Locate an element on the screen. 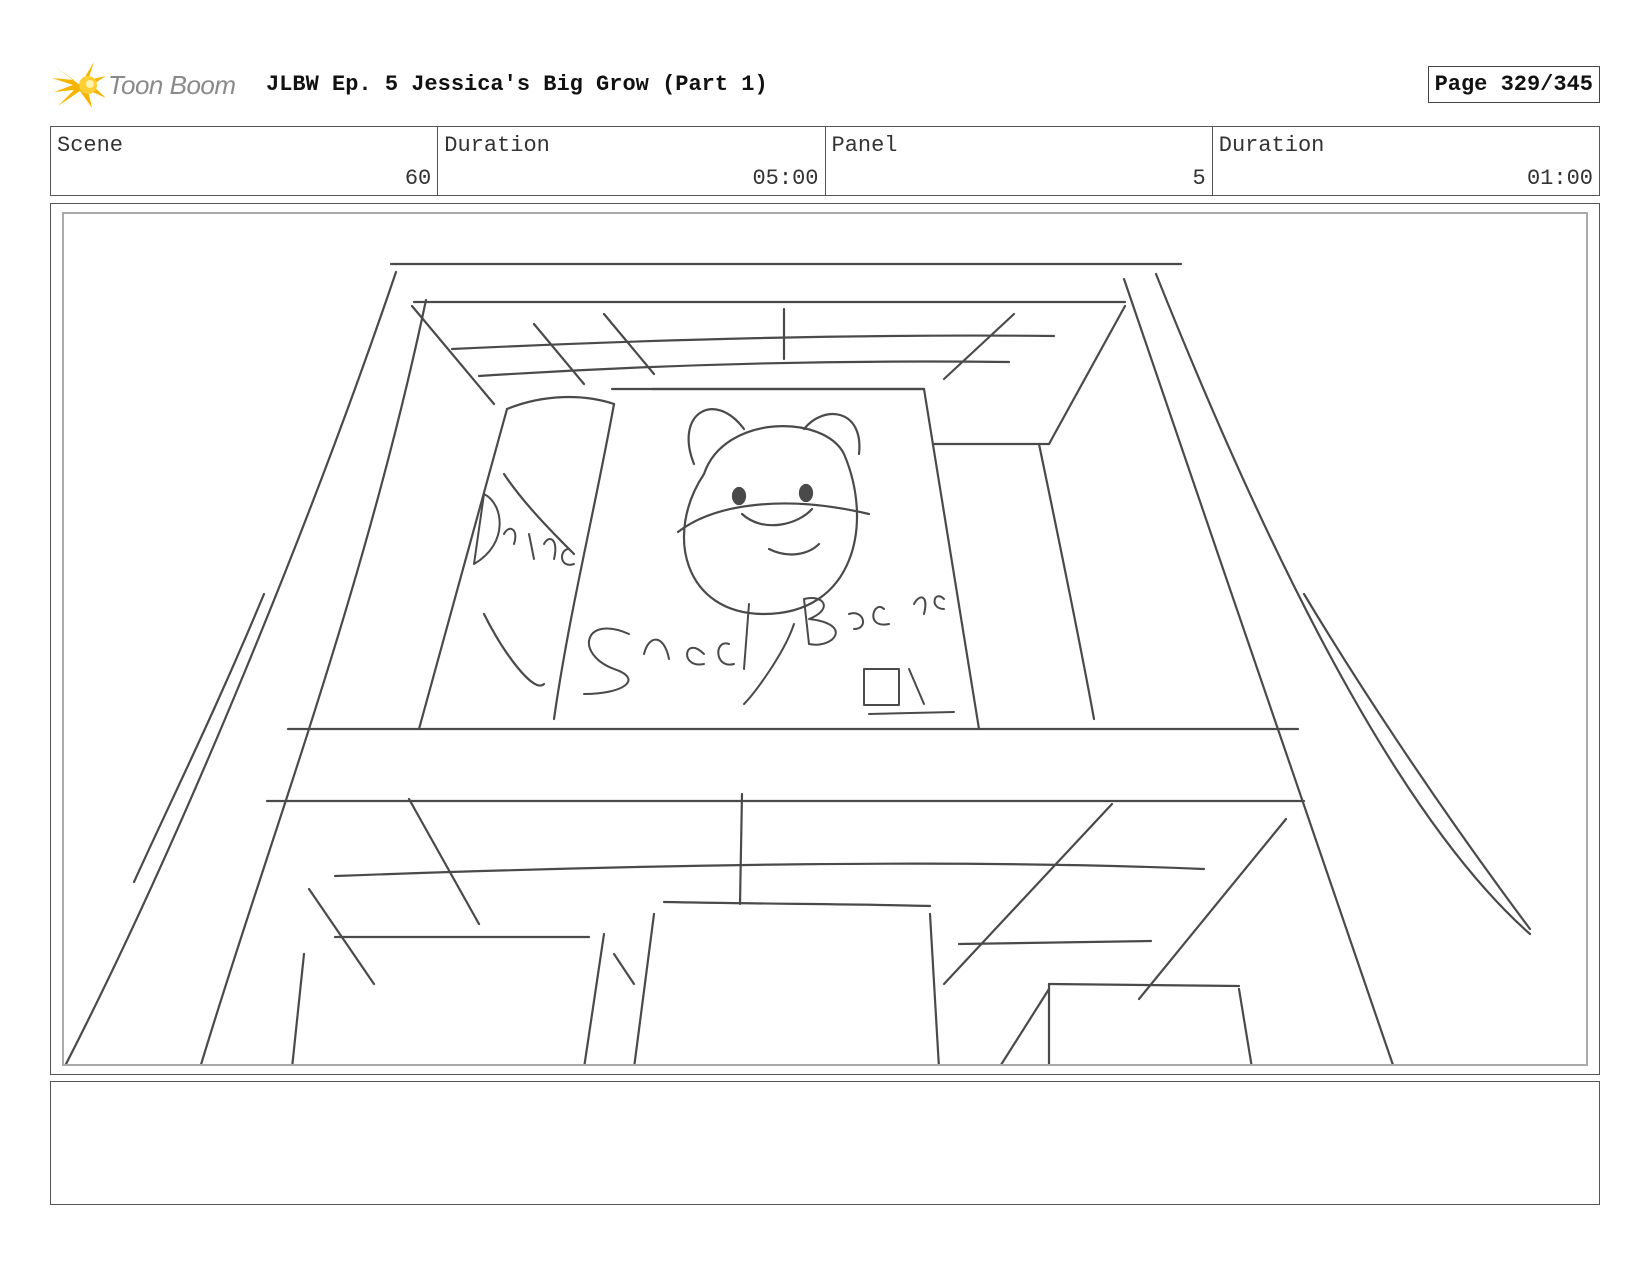  toon-boom-logo: Toon Boom is located at coordinates (152, 85).